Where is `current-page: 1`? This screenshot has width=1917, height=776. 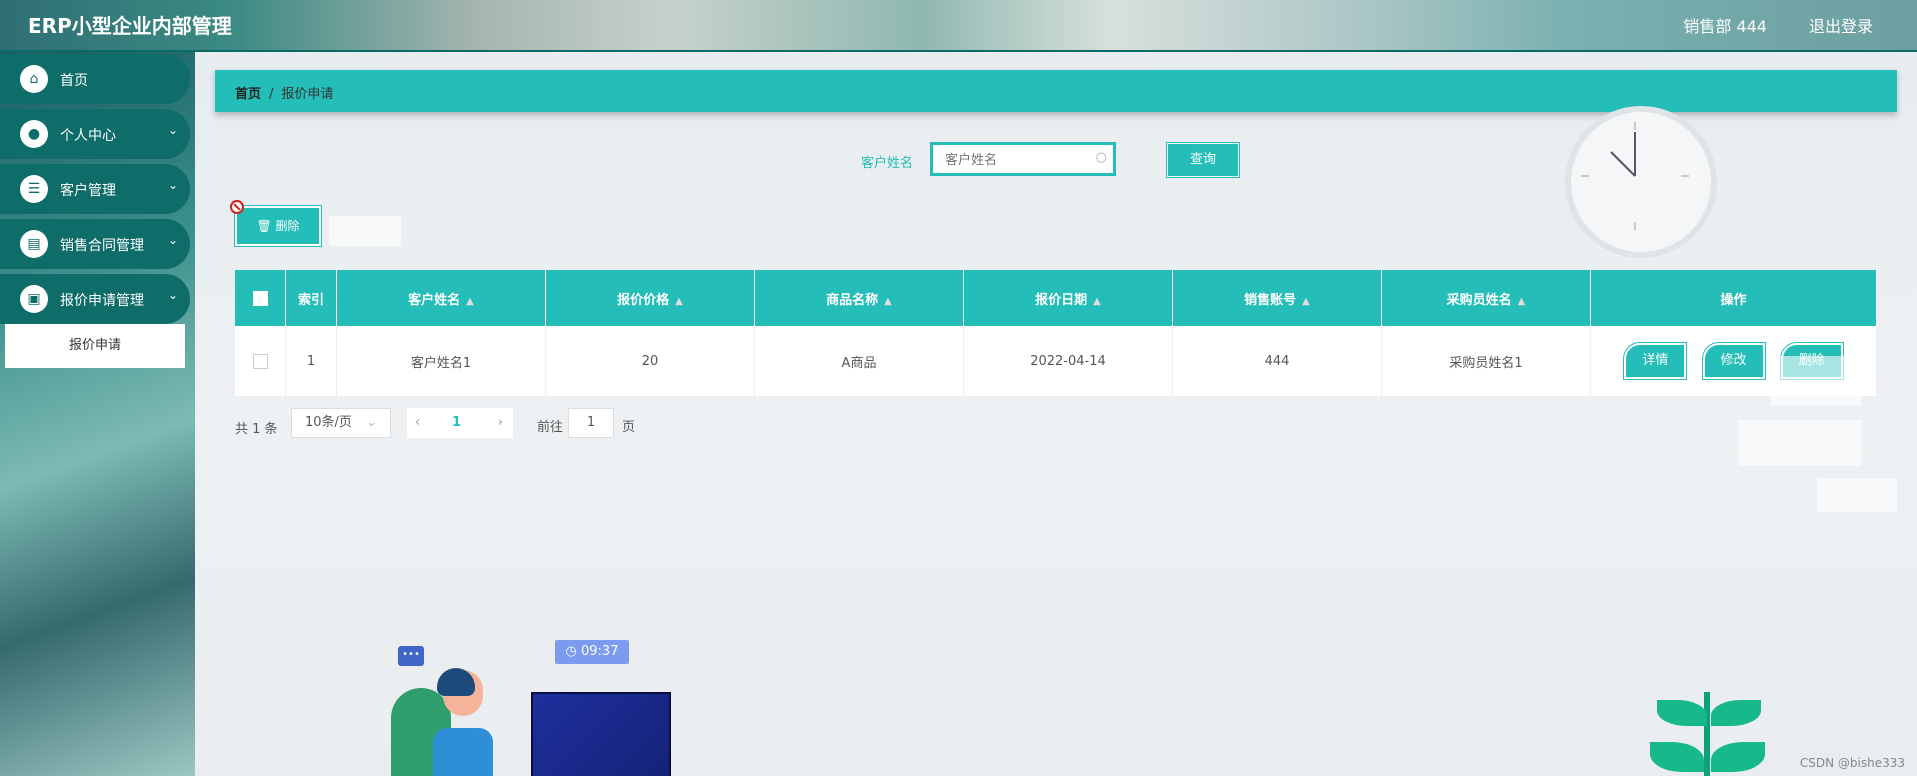 current-page: 1 is located at coordinates (456, 423).